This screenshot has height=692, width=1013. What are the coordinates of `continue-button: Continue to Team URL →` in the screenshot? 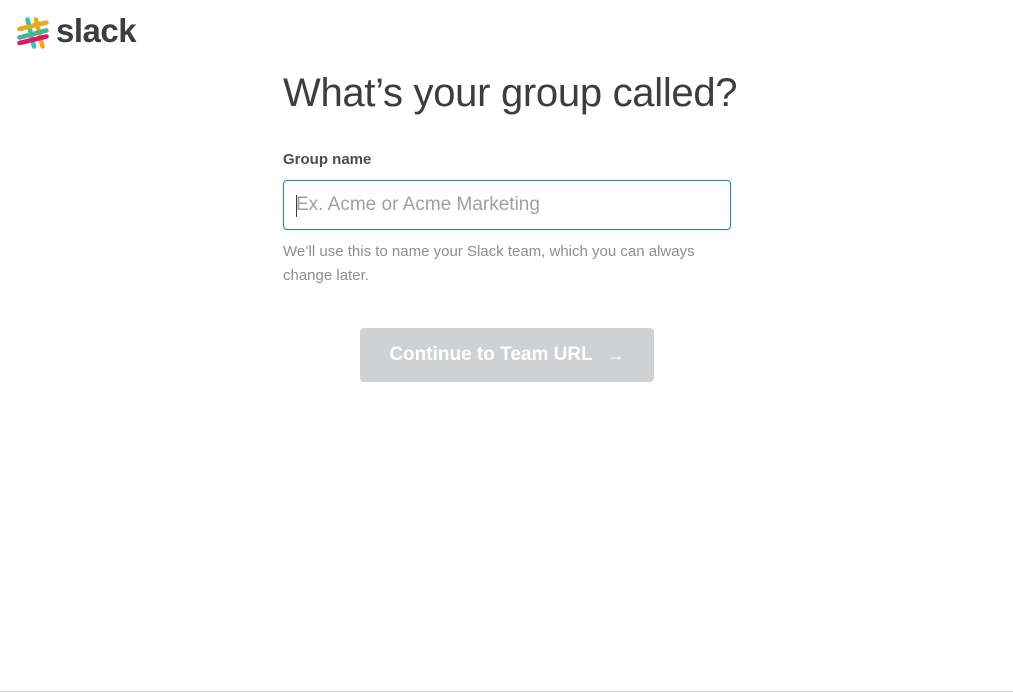 It's located at (507, 355).